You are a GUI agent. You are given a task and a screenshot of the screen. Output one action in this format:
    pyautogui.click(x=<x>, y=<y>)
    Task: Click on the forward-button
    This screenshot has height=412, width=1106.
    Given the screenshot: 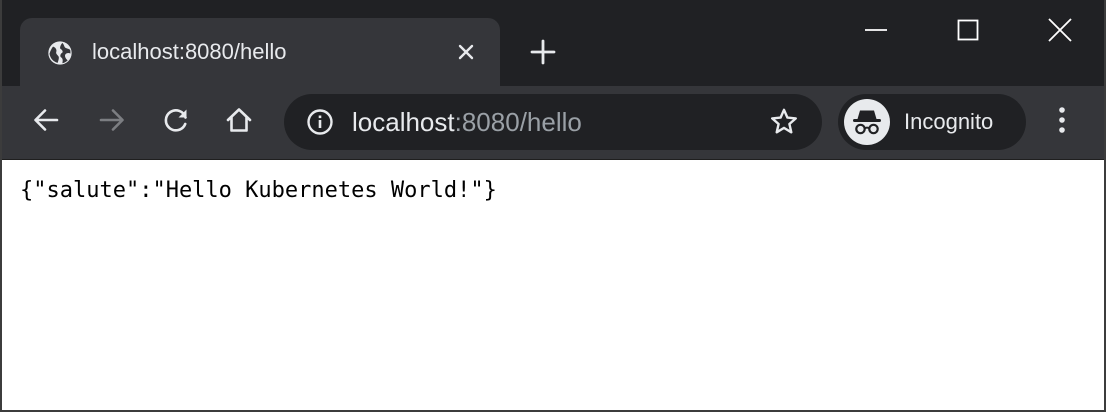 What is the action you would take?
    pyautogui.click(x=112, y=122)
    